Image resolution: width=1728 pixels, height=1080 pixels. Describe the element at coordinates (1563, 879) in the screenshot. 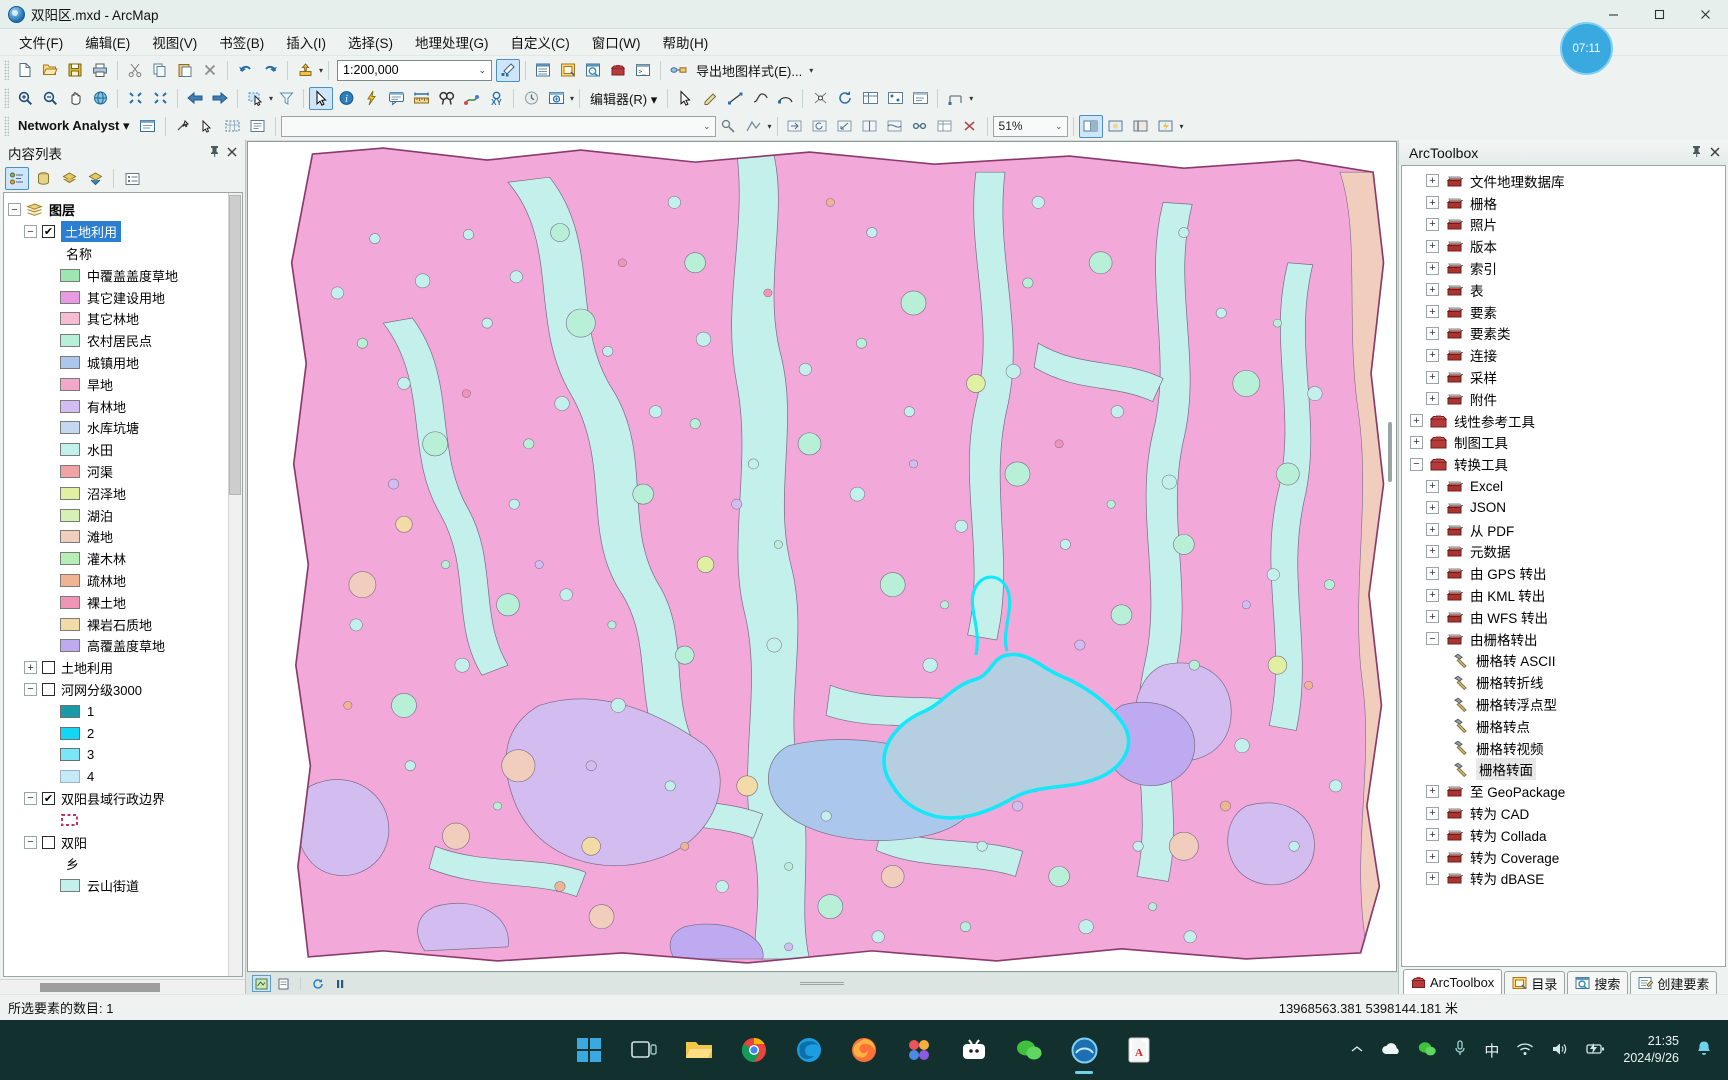

I see `arctoolbox-tree-item: + 转为 dBASE` at that location.